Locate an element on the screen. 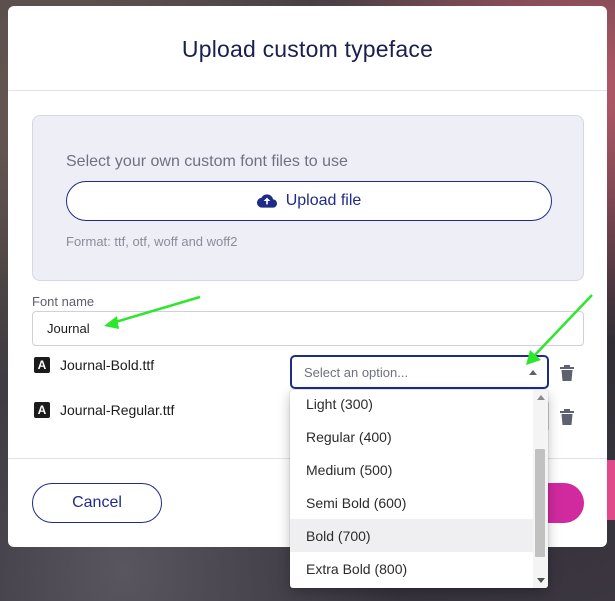 The height and width of the screenshot is (601, 615). scrollbar-thumb is located at coordinates (540, 503).